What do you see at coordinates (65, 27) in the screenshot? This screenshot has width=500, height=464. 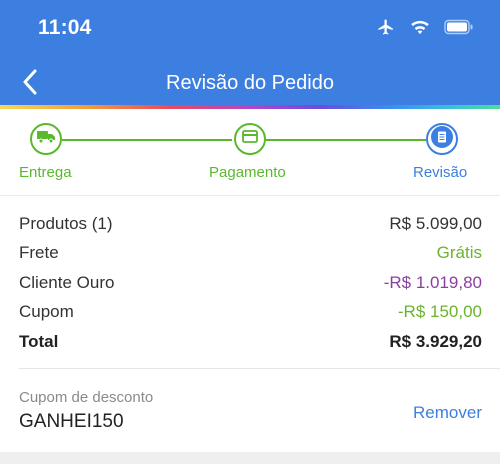 I see `status-time: 11:04` at bounding box center [65, 27].